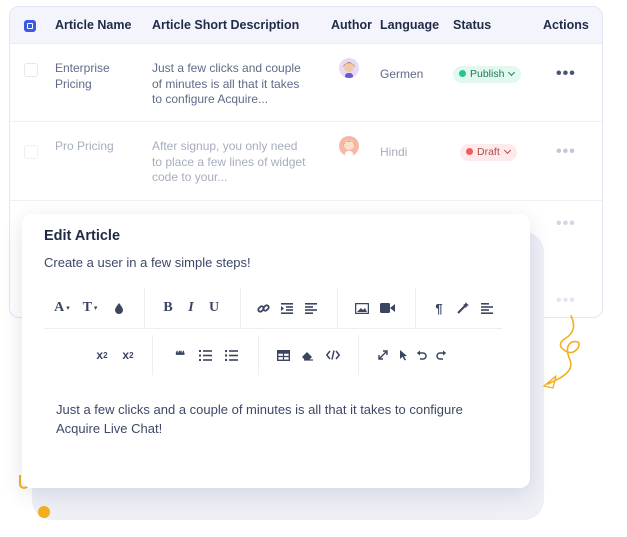 The width and height of the screenshot is (627, 537). What do you see at coordinates (147, 262) in the screenshot?
I see `modal-subtitle: Create a user in a few simple steps!` at bounding box center [147, 262].